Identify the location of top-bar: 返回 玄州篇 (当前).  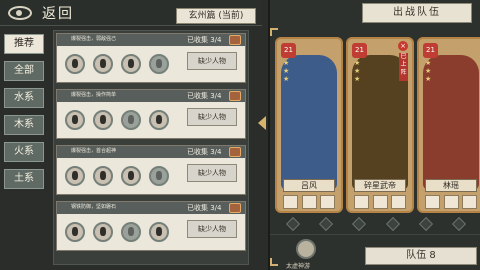
(131, 13).